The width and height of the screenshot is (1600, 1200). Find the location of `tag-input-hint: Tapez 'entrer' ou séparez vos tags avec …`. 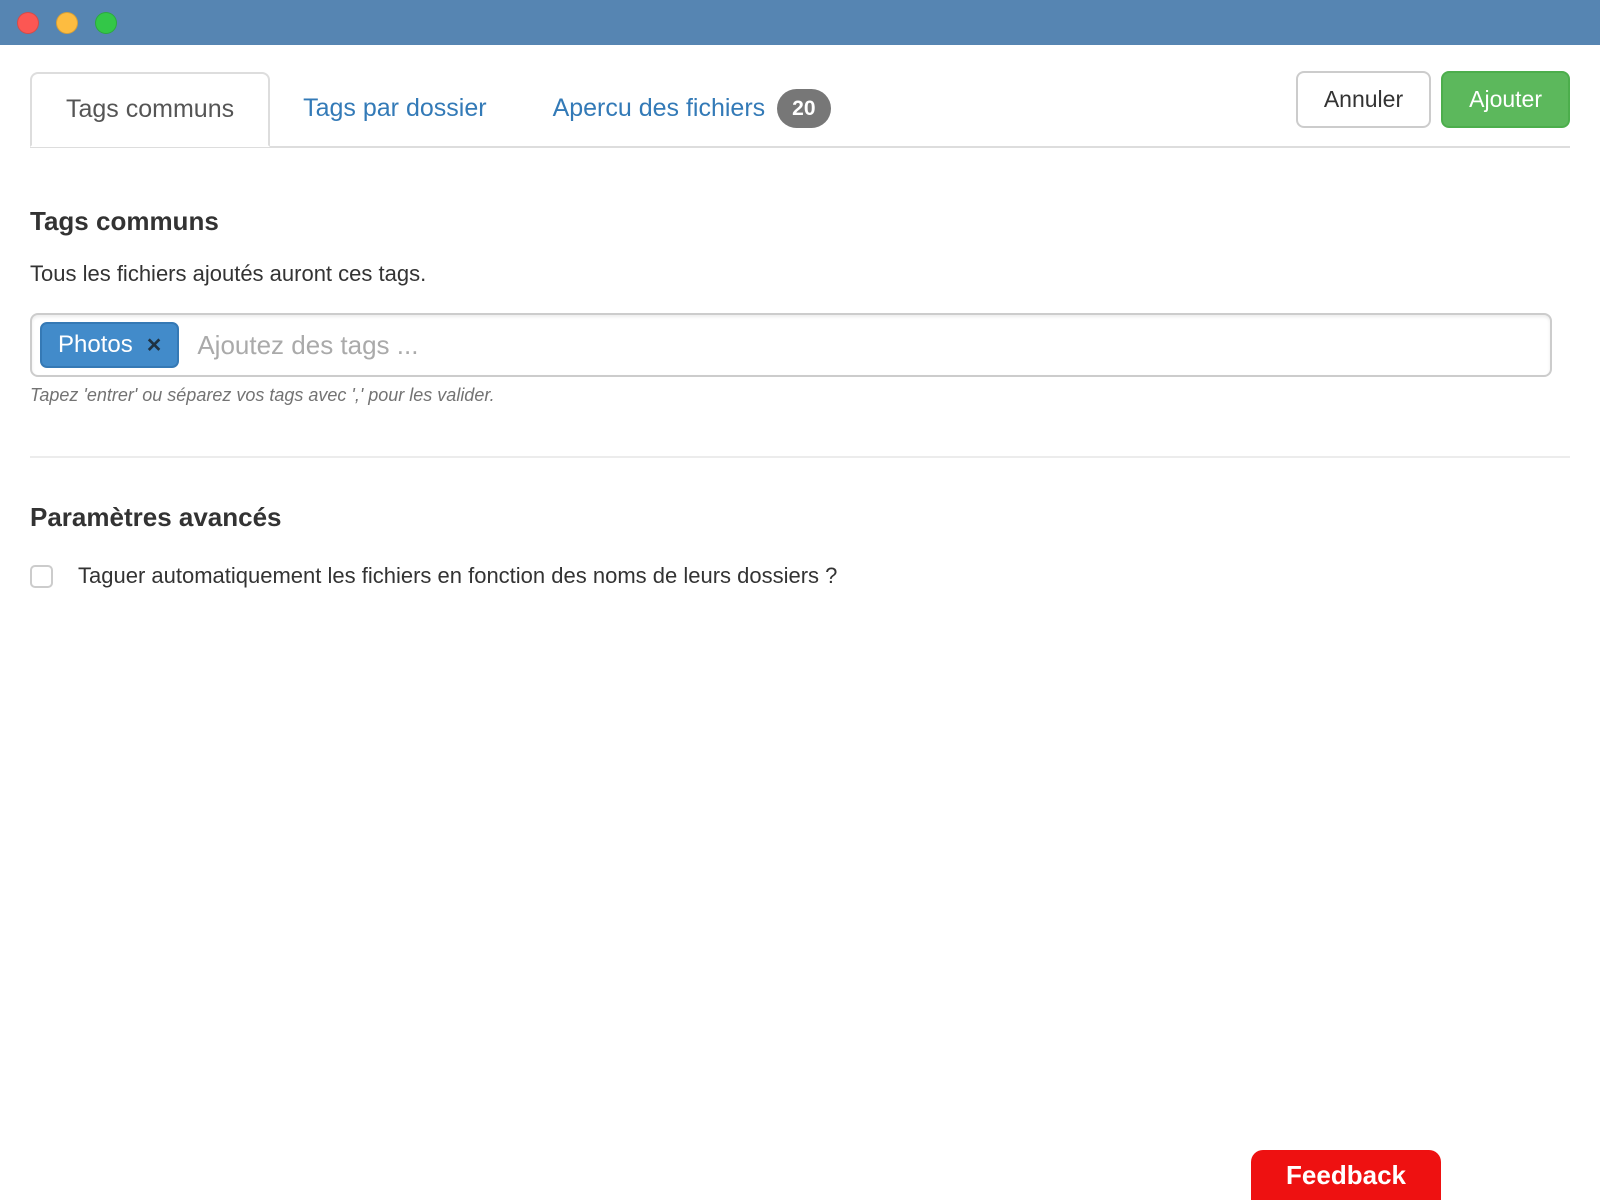

tag-input-hint: Tapez 'entrer' ou séparez vos tags avec … is located at coordinates (262, 395).